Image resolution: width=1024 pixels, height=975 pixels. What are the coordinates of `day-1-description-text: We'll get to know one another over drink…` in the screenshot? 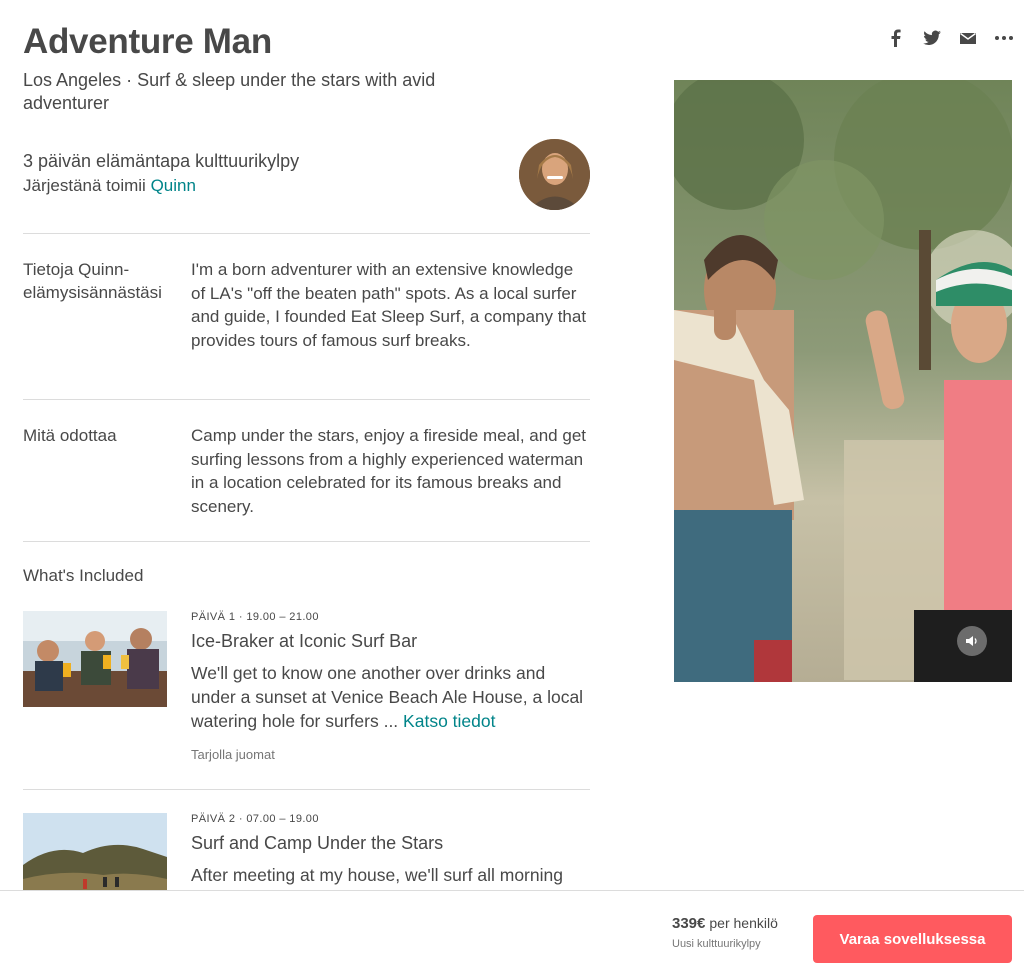 It's located at (387, 697).